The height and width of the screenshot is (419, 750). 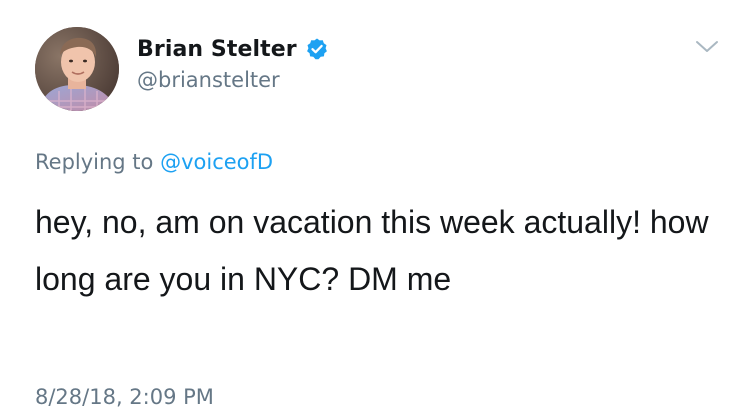 I want to click on replying-to-line: Replying to @voiceofD, so click(x=154, y=162).